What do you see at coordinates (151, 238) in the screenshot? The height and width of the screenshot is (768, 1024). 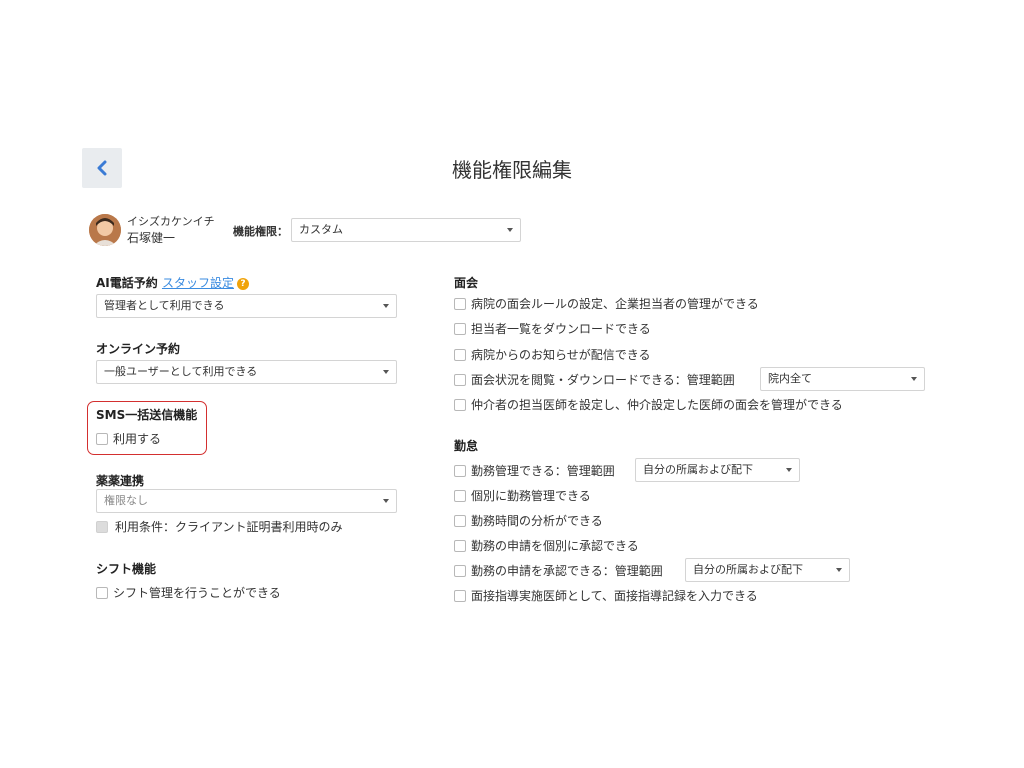 I see `user-name: 石塚健一` at bounding box center [151, 238].